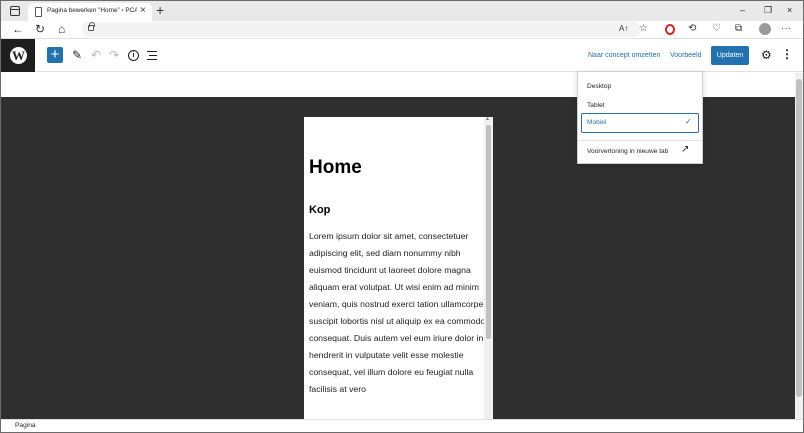 The height and width of the screenshot is (433, 804). Describe the element at coordinates (133, 55) in the screenshot. I see `info-icon: i` at that location.